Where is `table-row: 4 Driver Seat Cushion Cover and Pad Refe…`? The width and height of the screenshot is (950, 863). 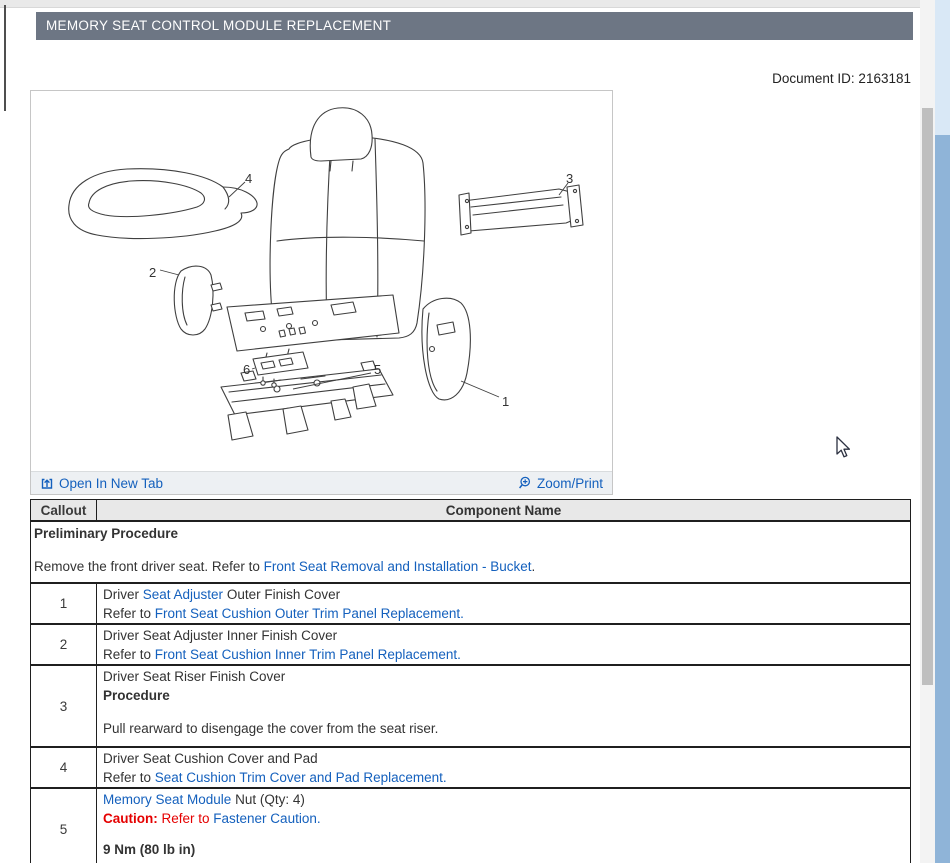
table-row: 4 Driver Seat Cushion Cover and Pad Refe… is located at coordinates (470, 766).